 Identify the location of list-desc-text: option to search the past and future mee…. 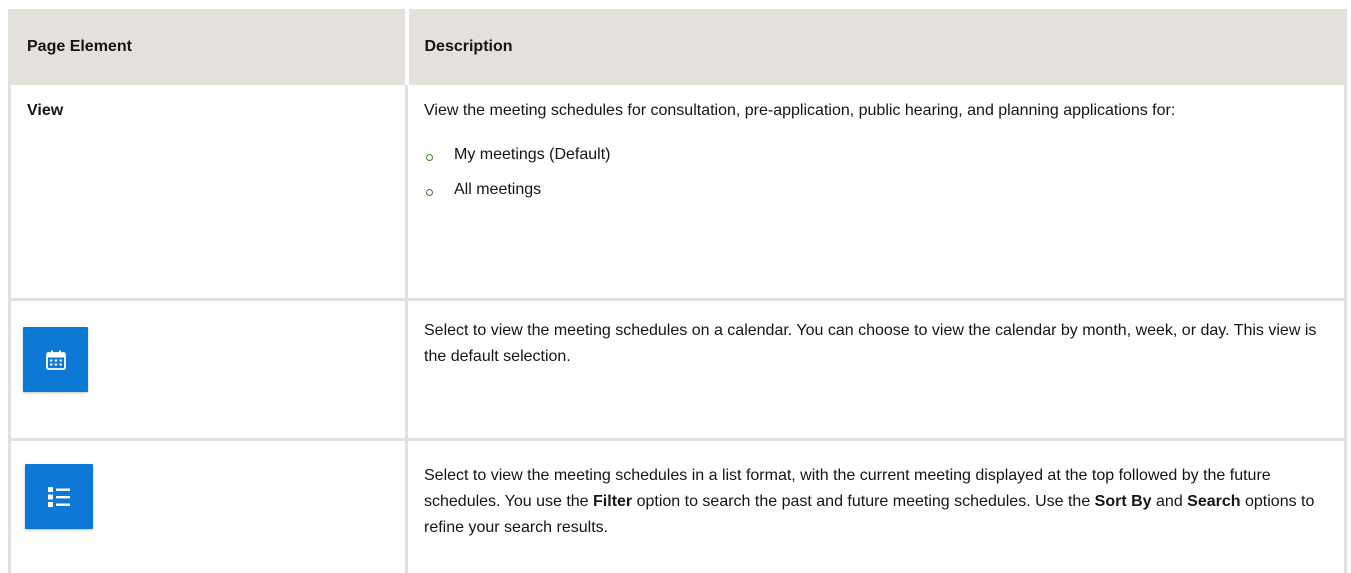
(863, 501).